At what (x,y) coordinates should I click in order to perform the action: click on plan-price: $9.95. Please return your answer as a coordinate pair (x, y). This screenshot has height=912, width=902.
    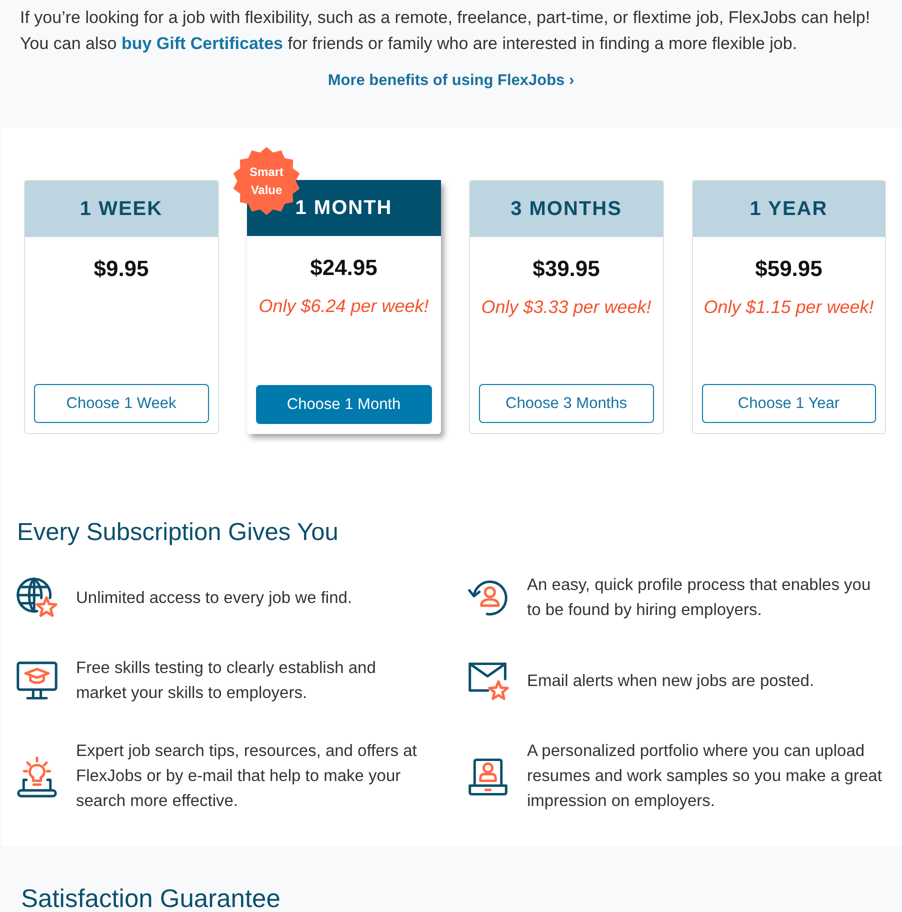
    Looking at the image, I should click on (121, 269).